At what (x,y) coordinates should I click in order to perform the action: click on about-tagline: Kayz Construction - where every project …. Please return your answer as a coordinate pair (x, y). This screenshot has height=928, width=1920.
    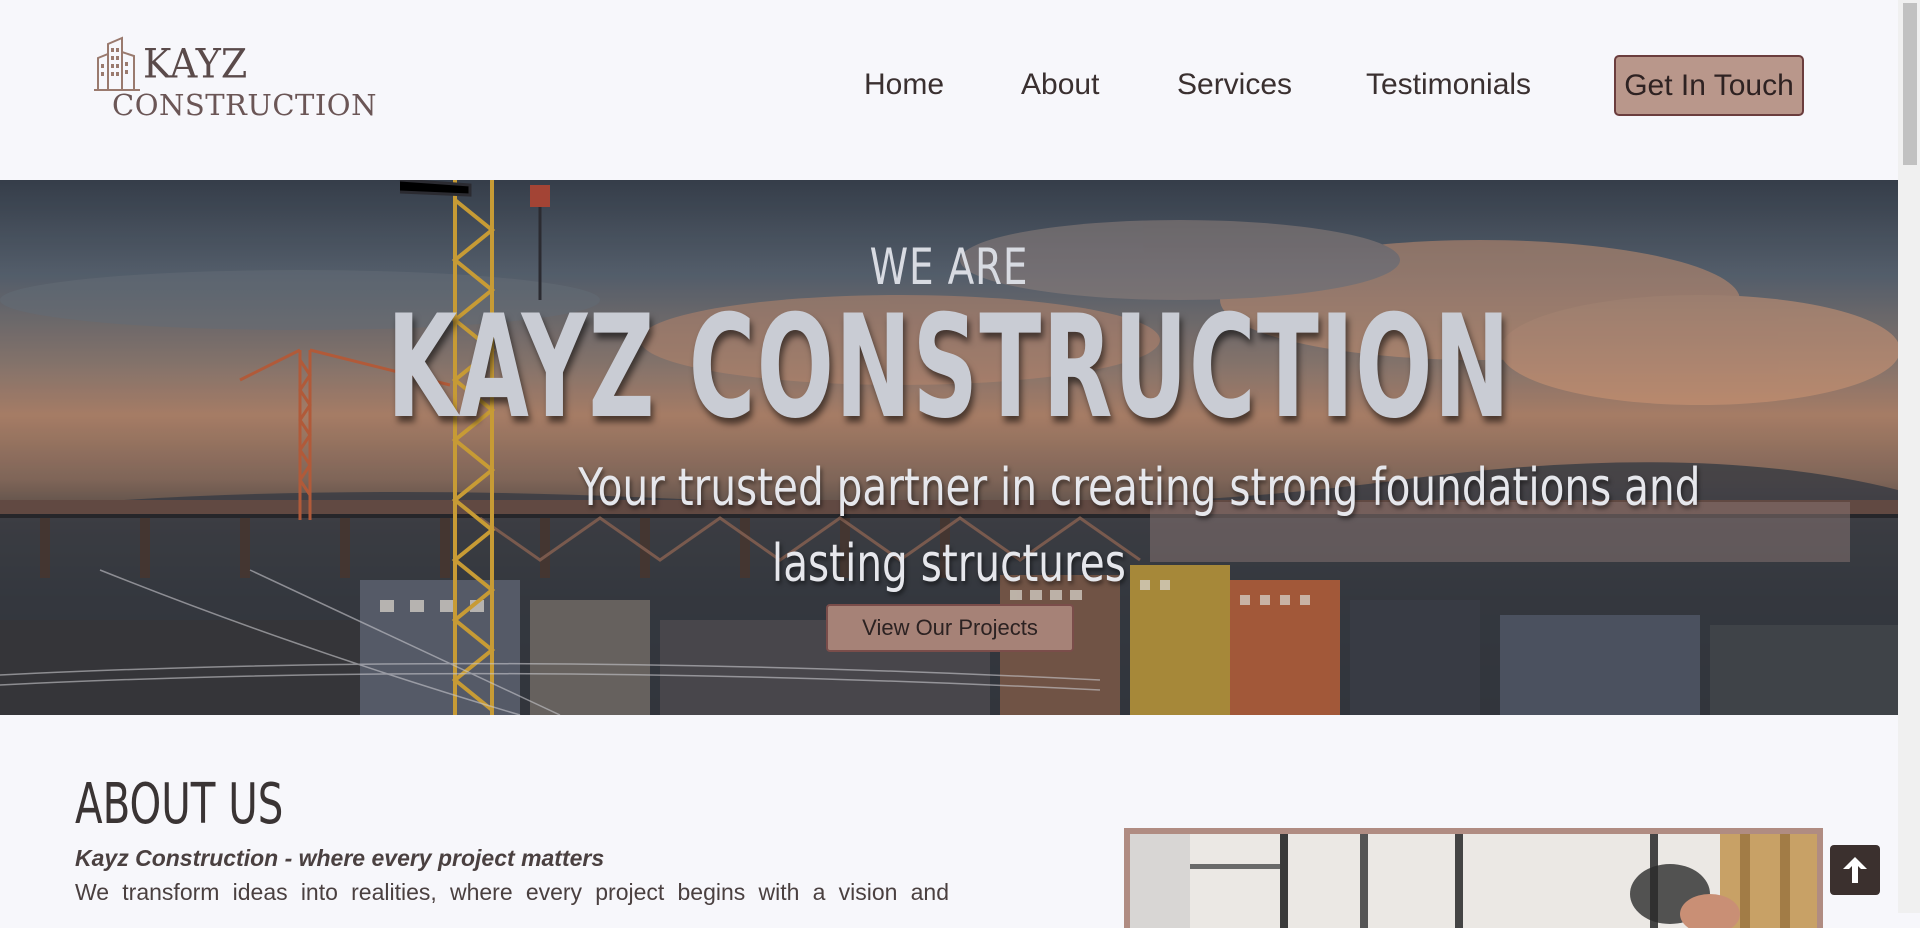
    Looking at the image, I should click on (340, 858).